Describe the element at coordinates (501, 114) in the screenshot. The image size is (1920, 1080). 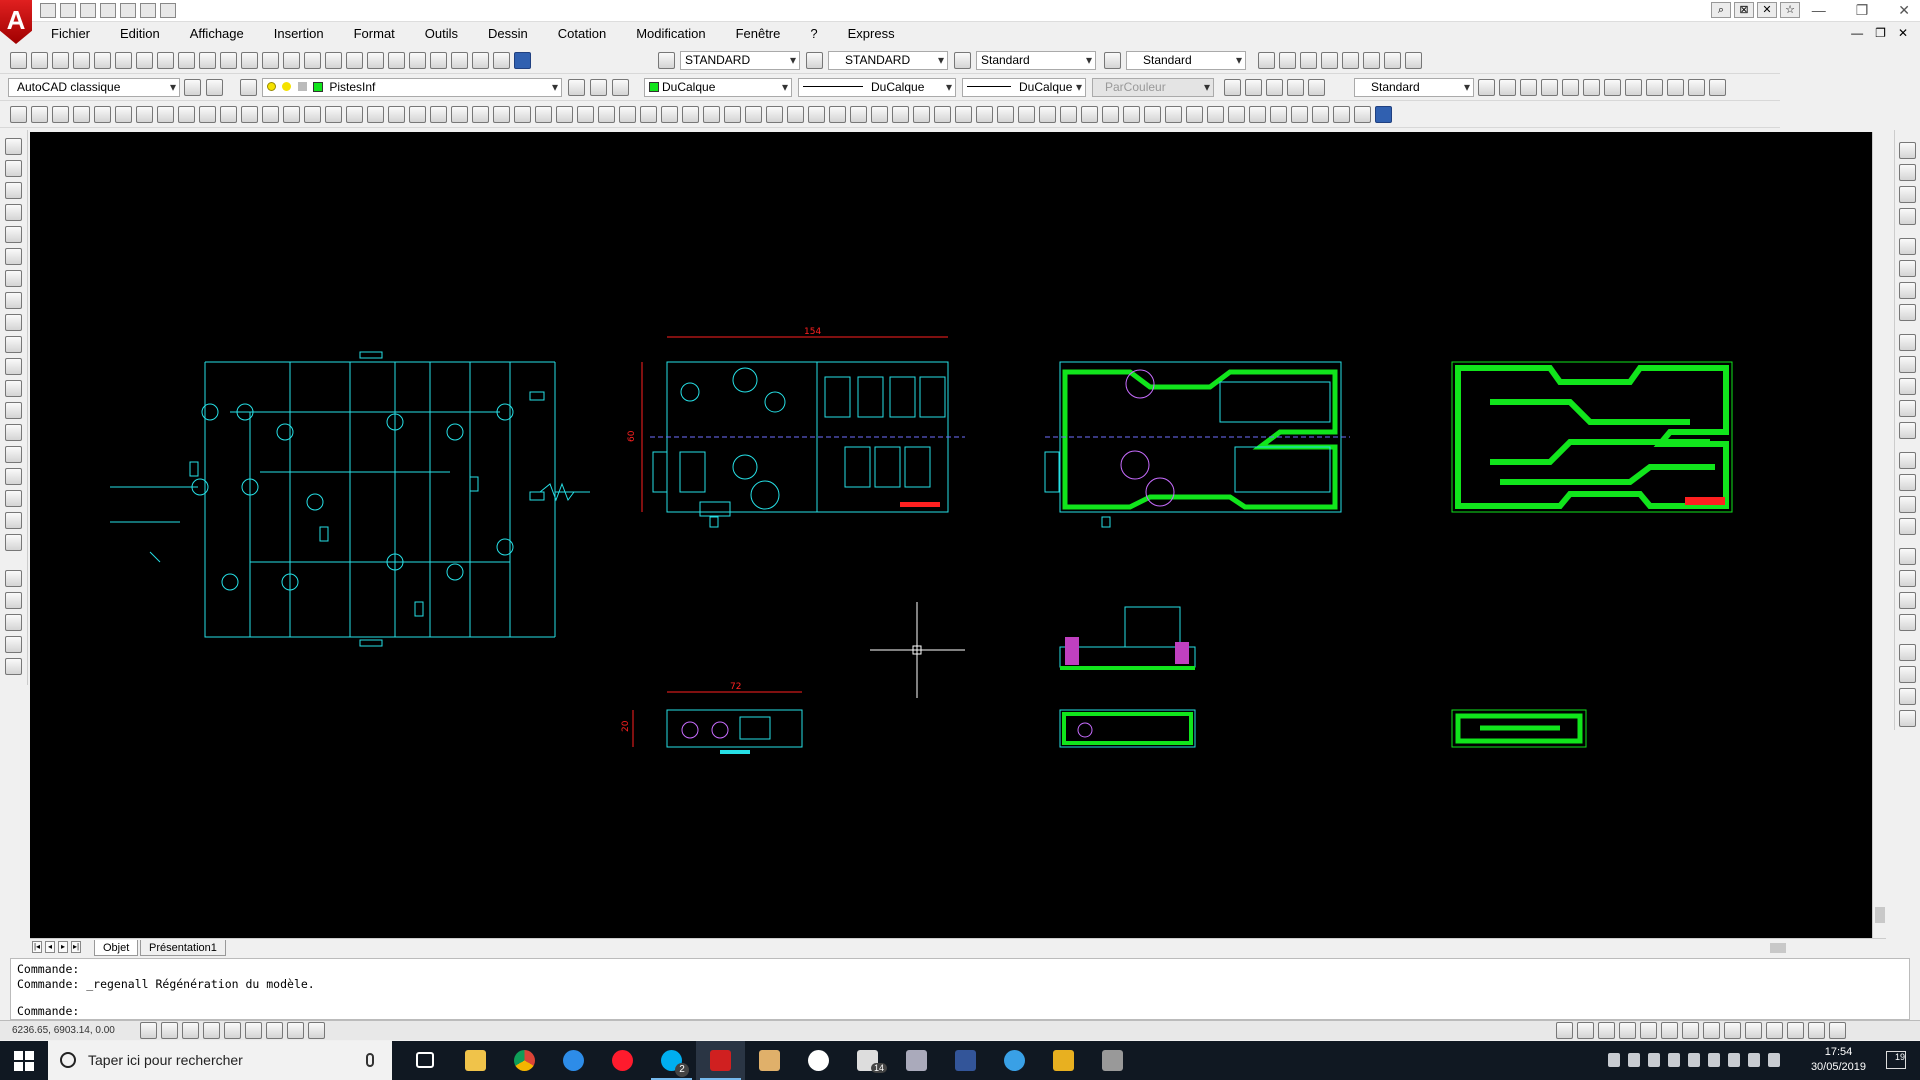
I see `rotate-icon` at that location.